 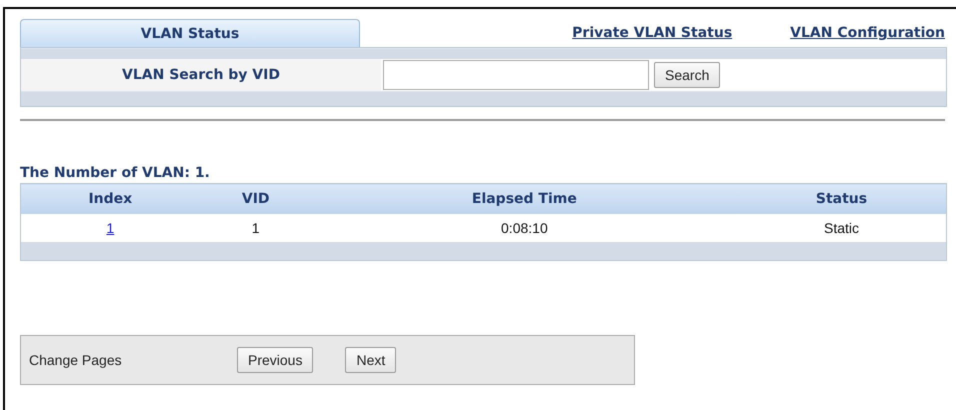 I want to click on page-button: Previous, so click(x=275, y=360).